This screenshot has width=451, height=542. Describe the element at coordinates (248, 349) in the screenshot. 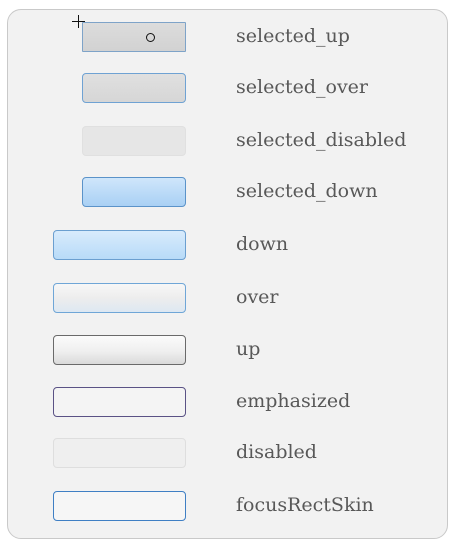

I see `skin-label: up` at that location.